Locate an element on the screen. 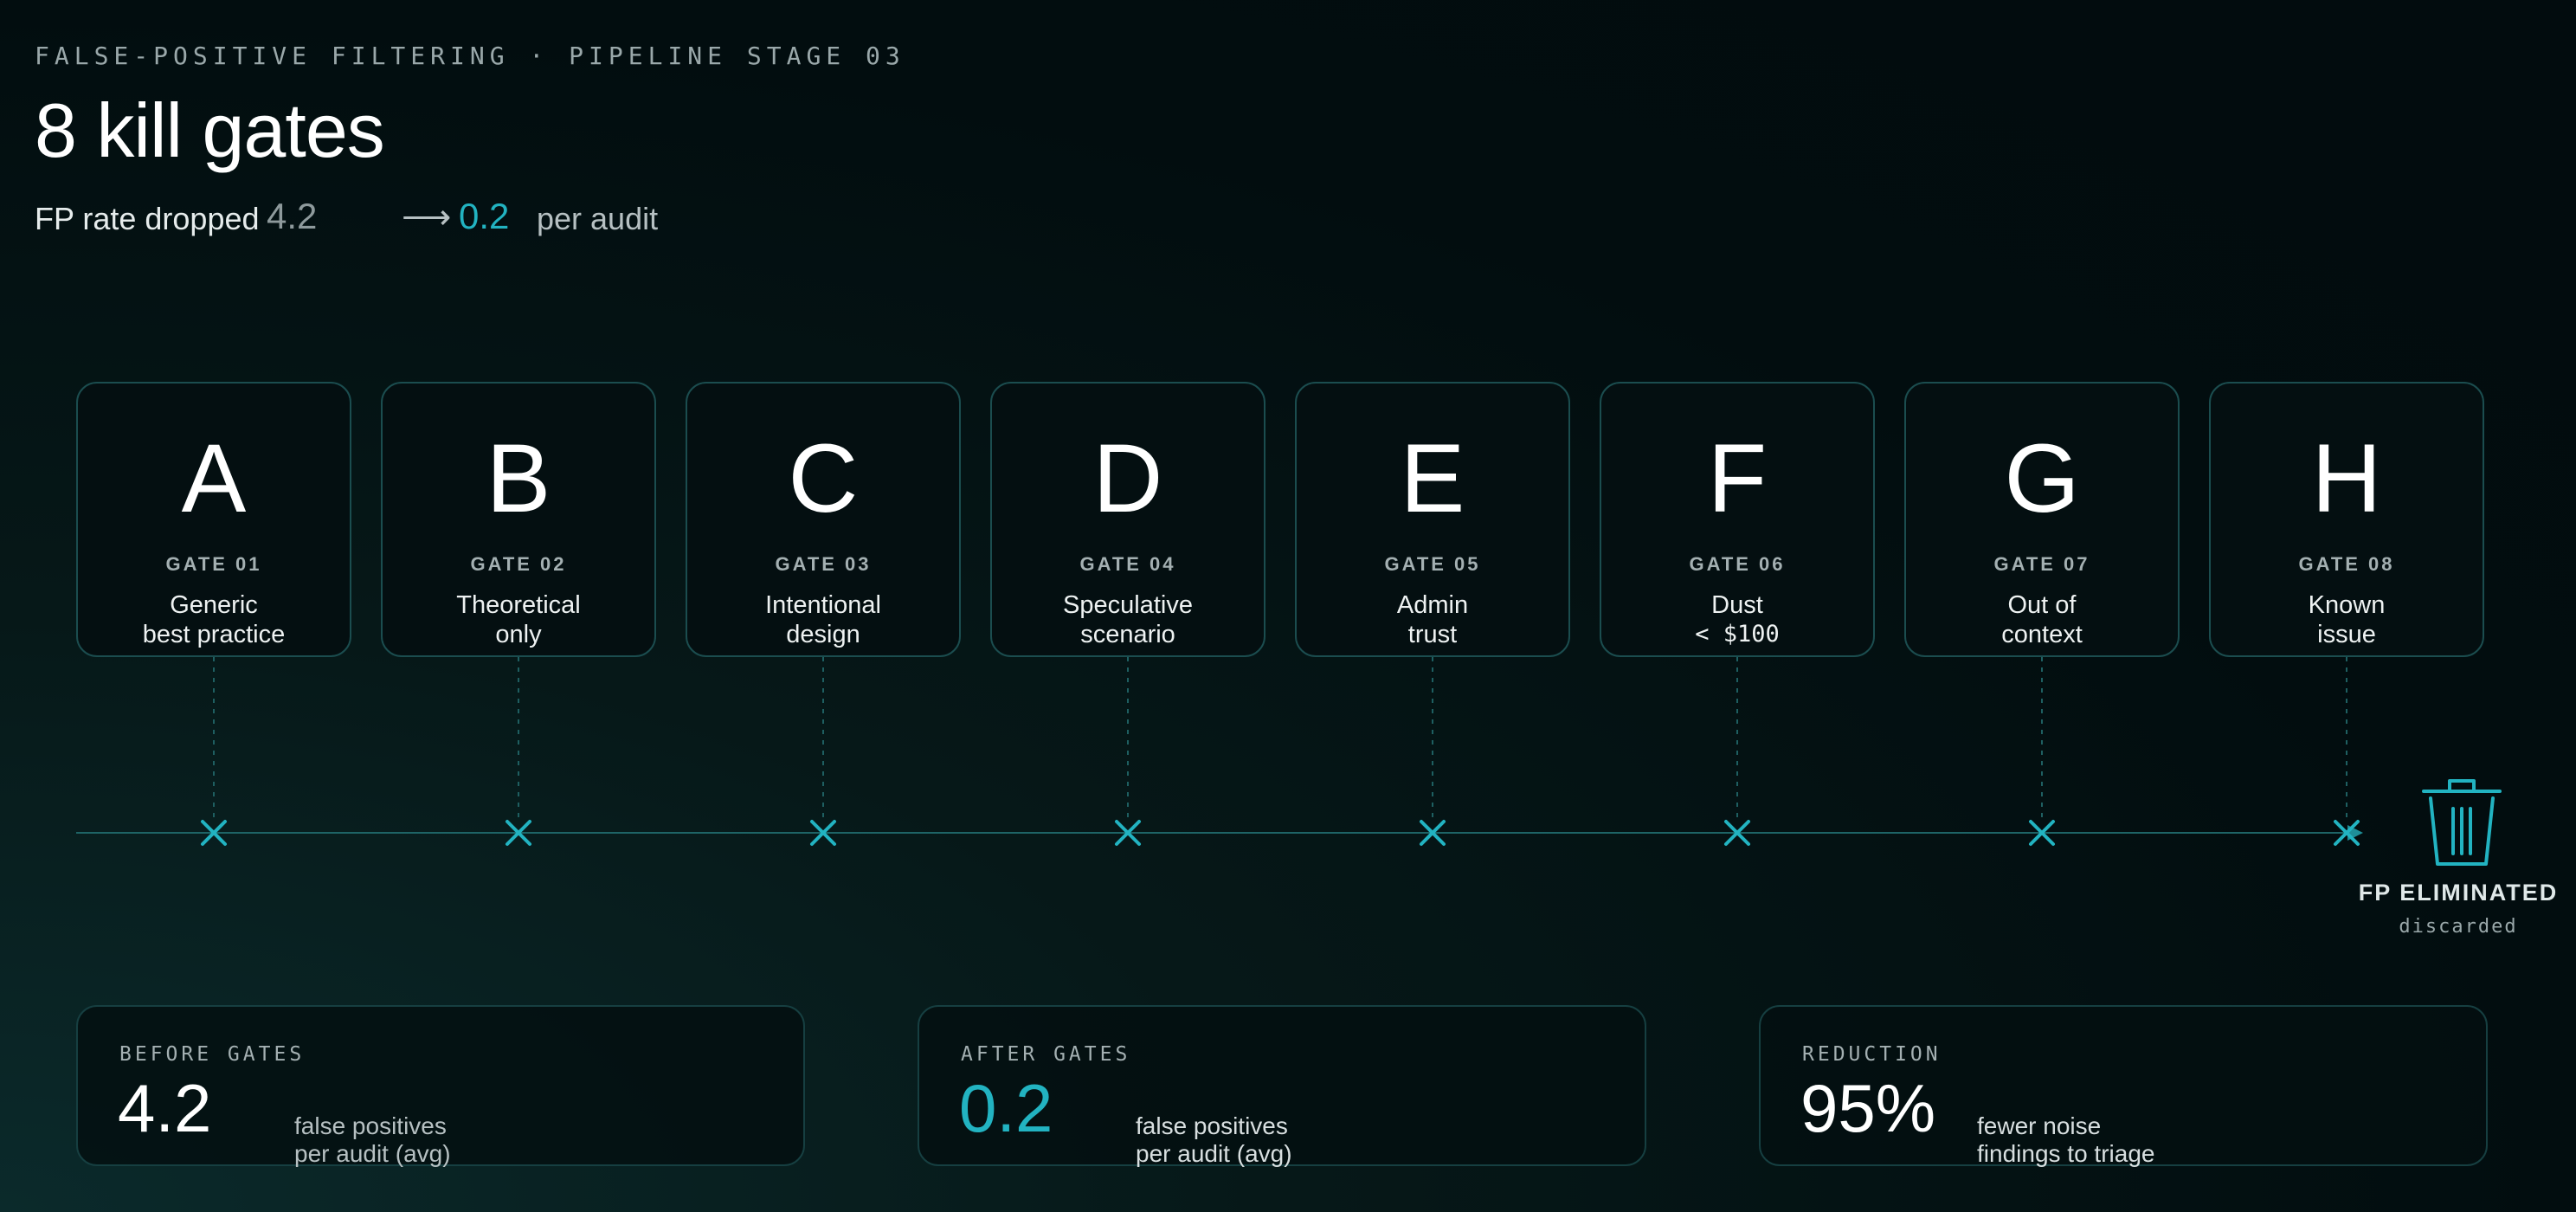 The image size is (2576, 1212). stat-value: 4.2 is located at coordinates (165, 1108).